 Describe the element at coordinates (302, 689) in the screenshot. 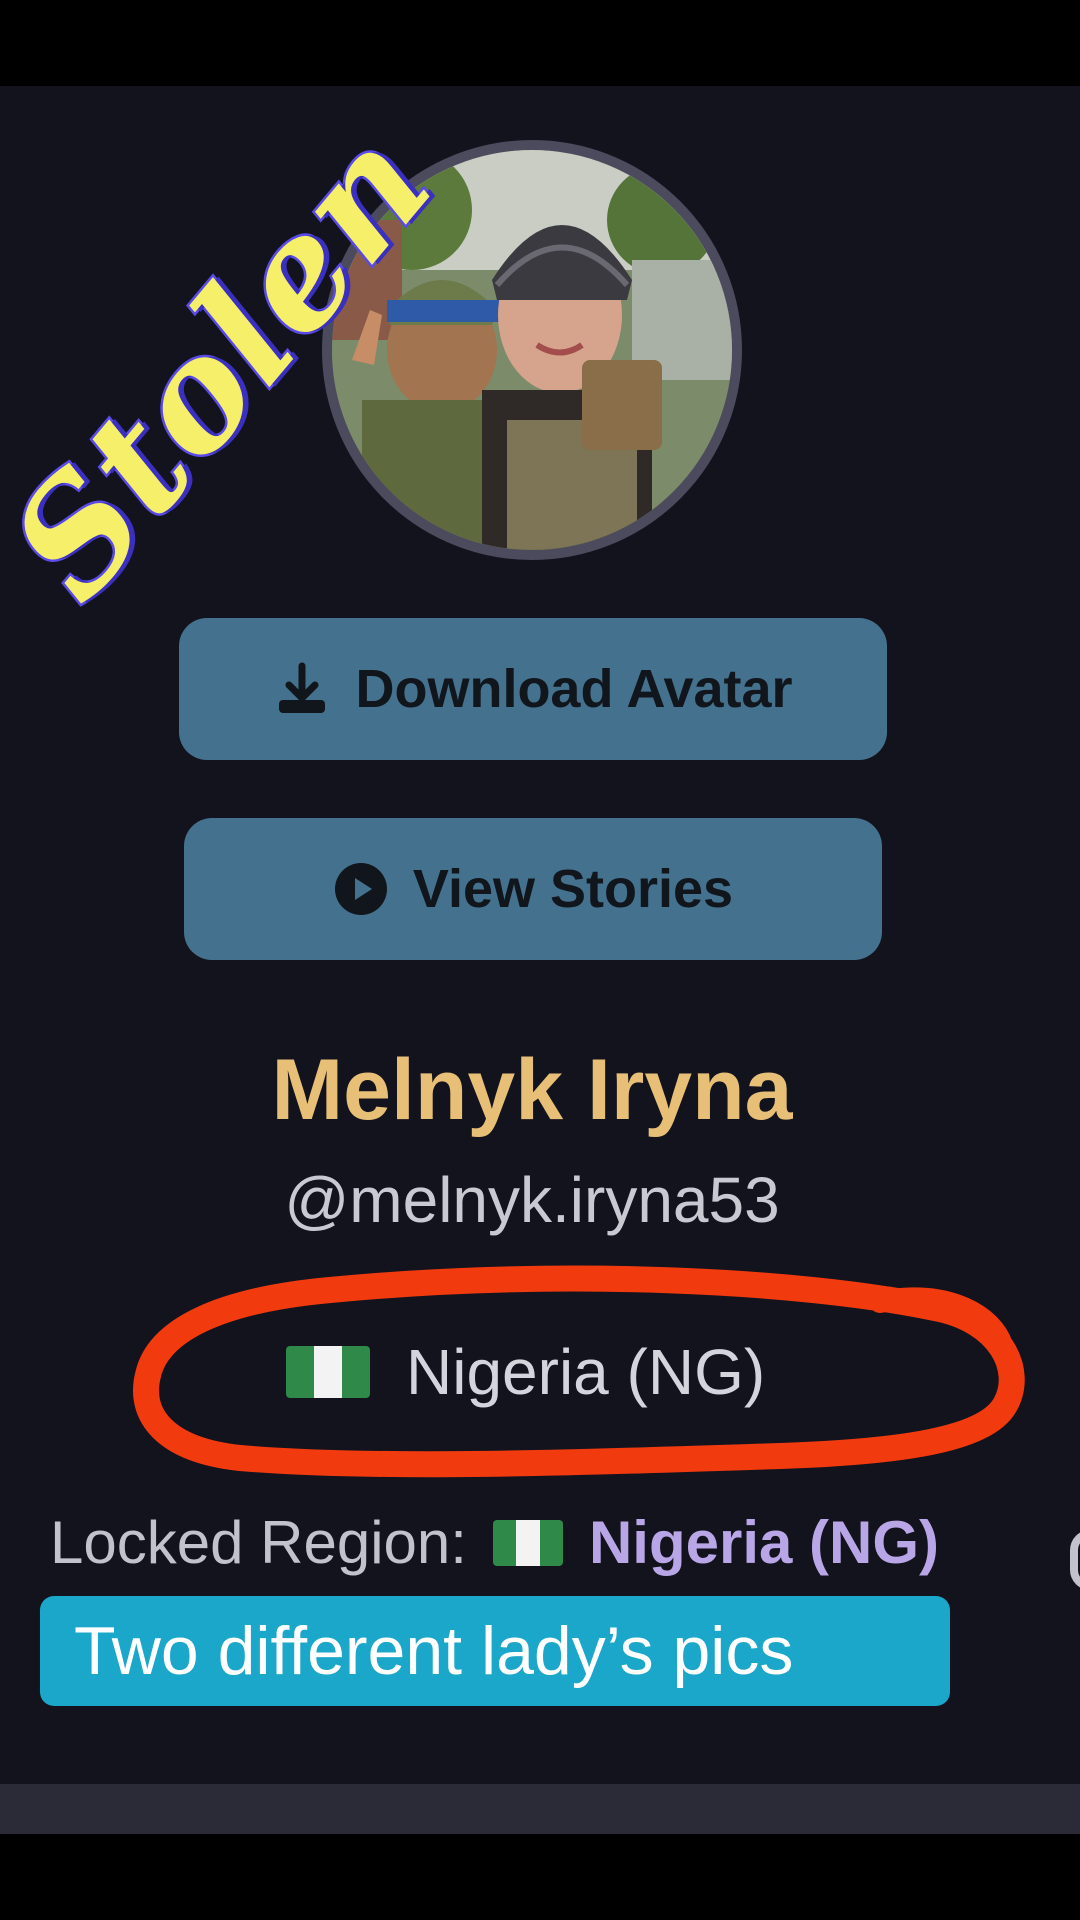

I see `download-icon` at that location.